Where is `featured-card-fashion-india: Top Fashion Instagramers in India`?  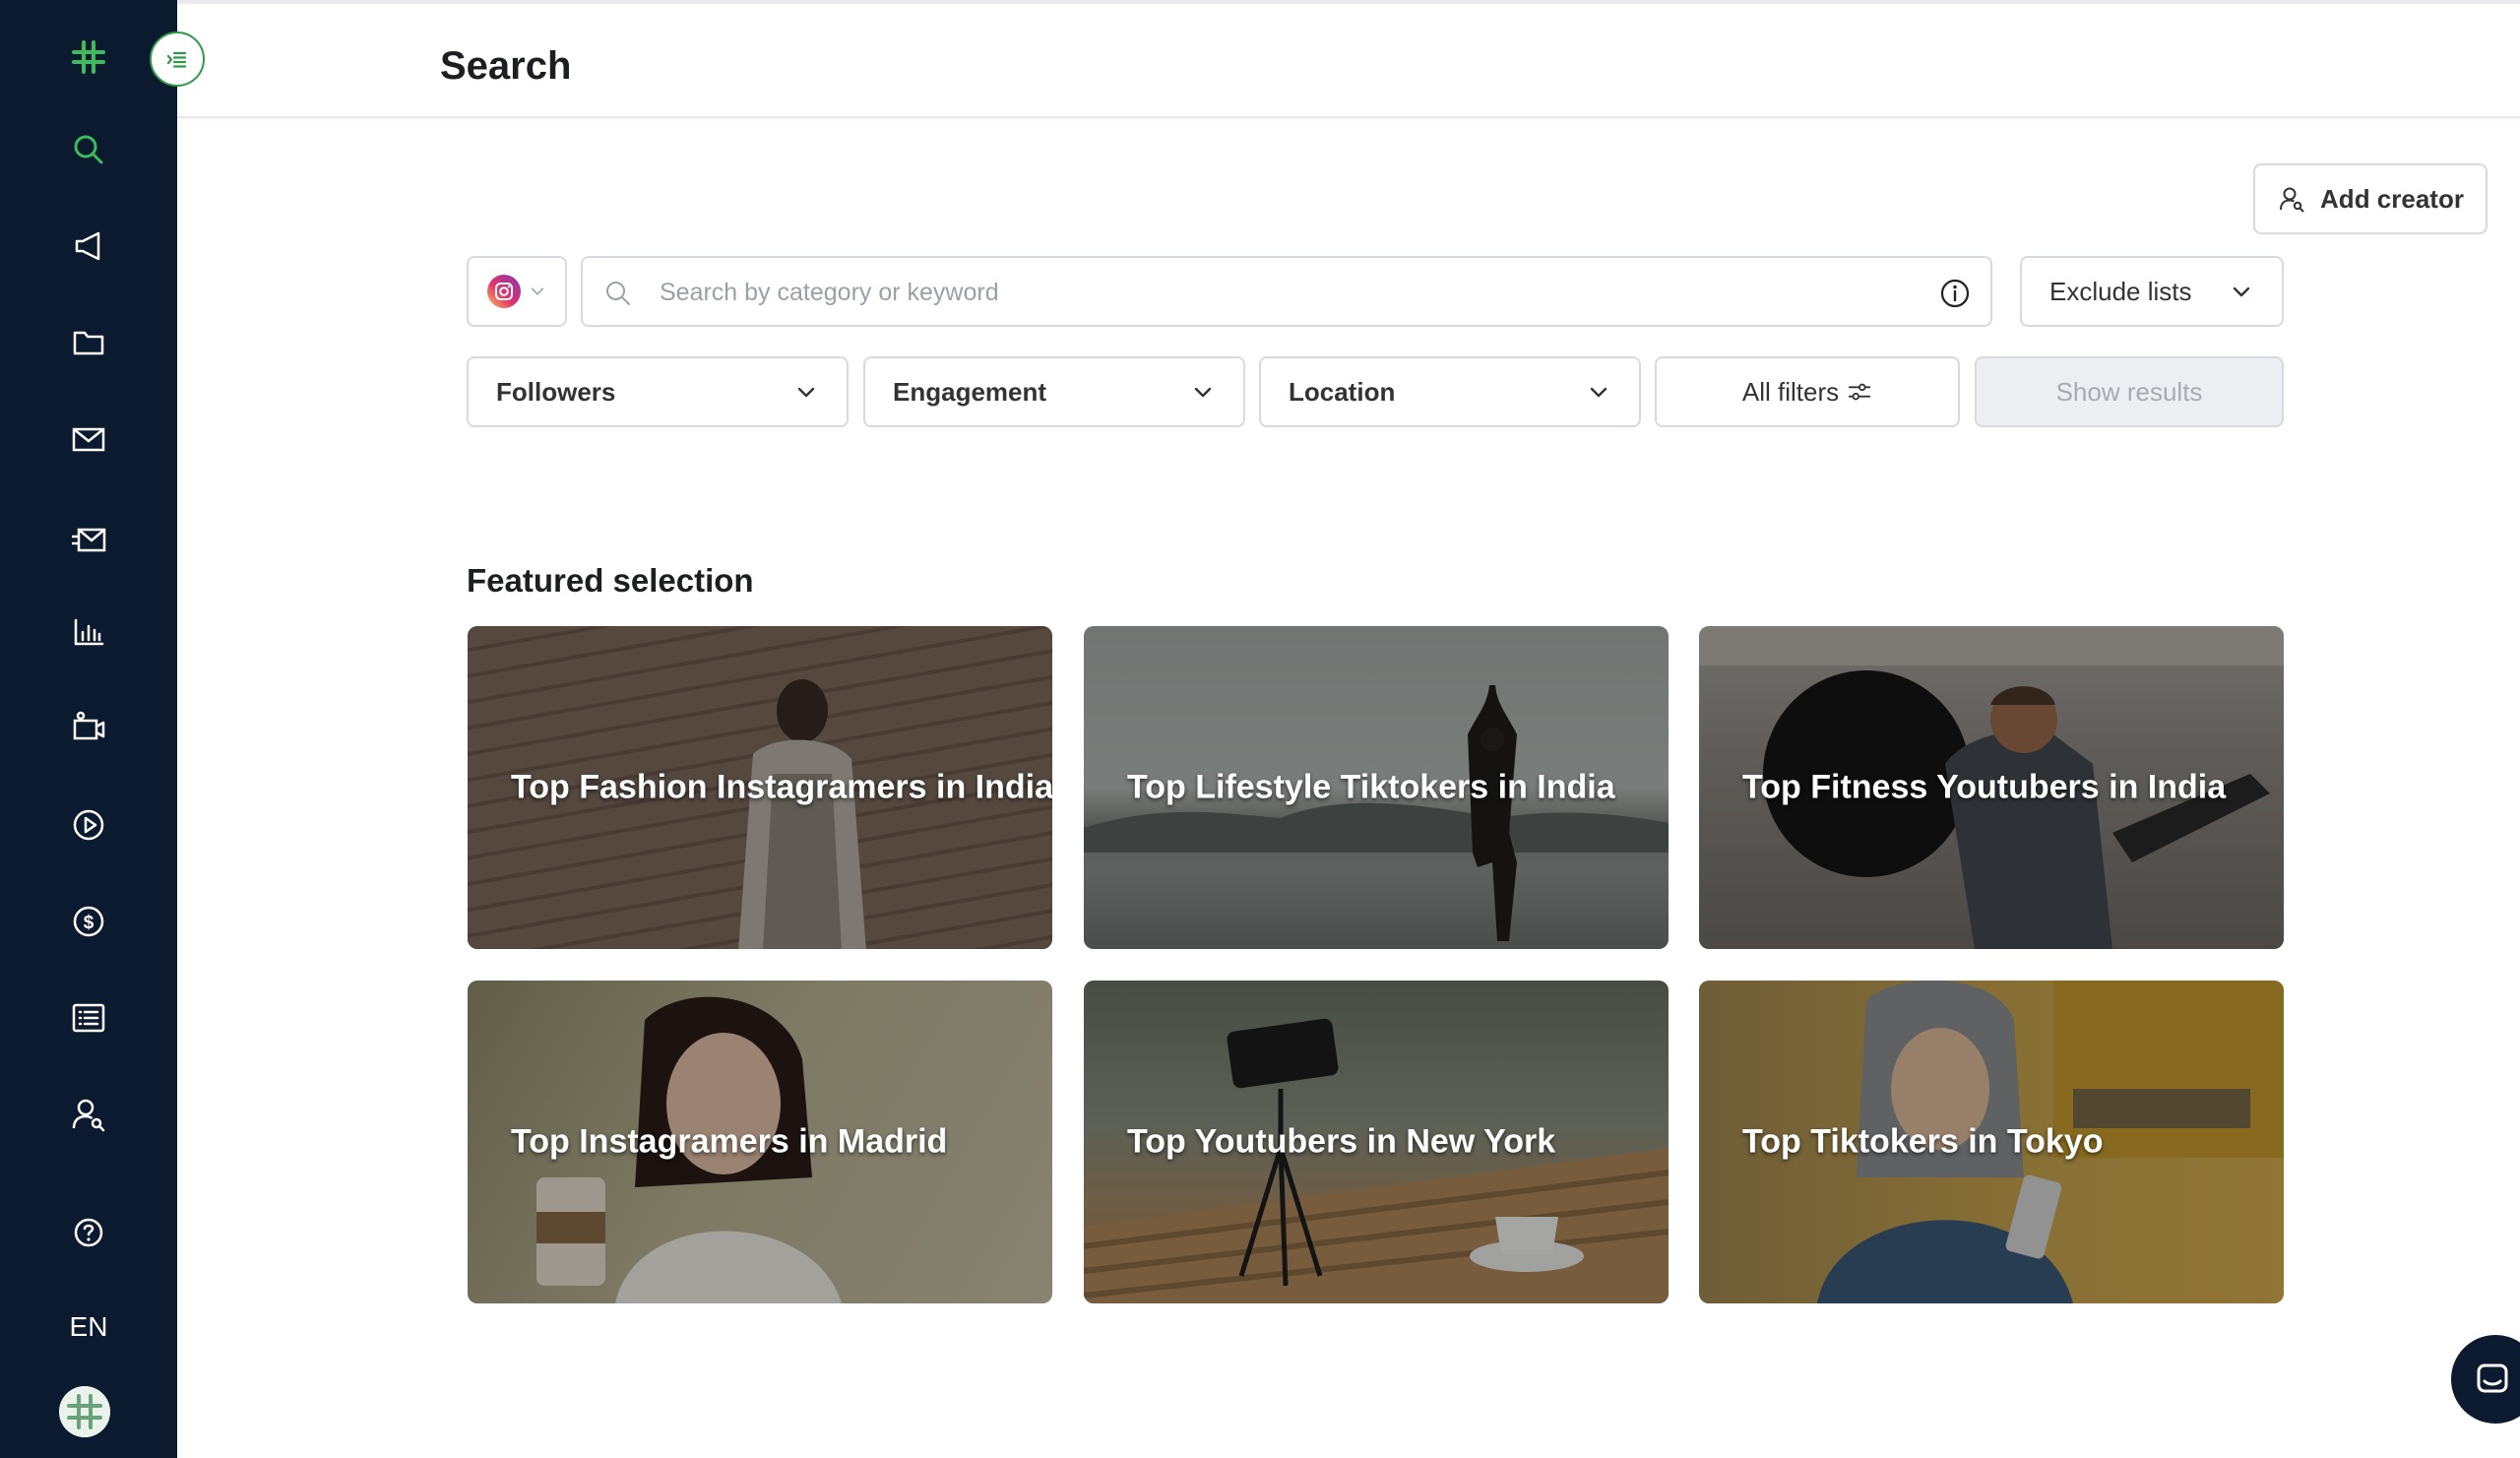
featured-card-fashion-india: Top Fashion Instagramers in India is located at coordinates (760, 787).